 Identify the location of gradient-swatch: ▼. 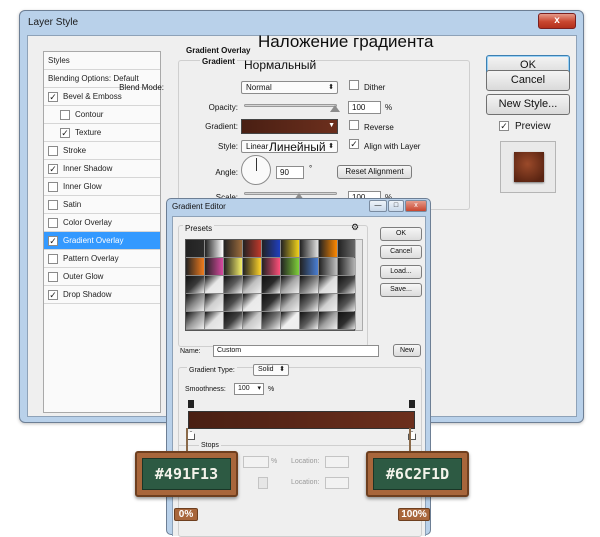
(289, 126).